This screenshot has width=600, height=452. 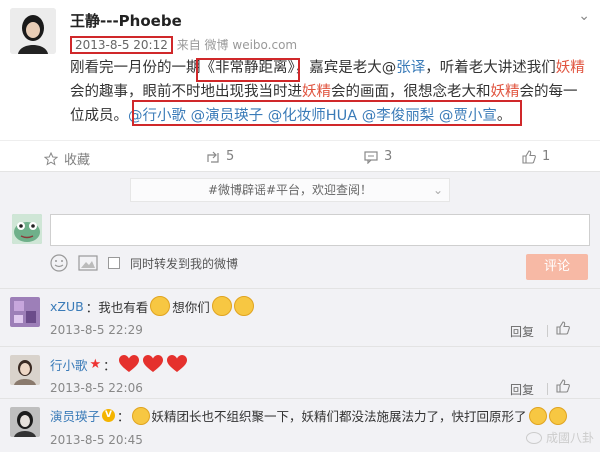 I want to click on post-text-segment: 会的画面，很想念老大和, so click(x=411, y=92).